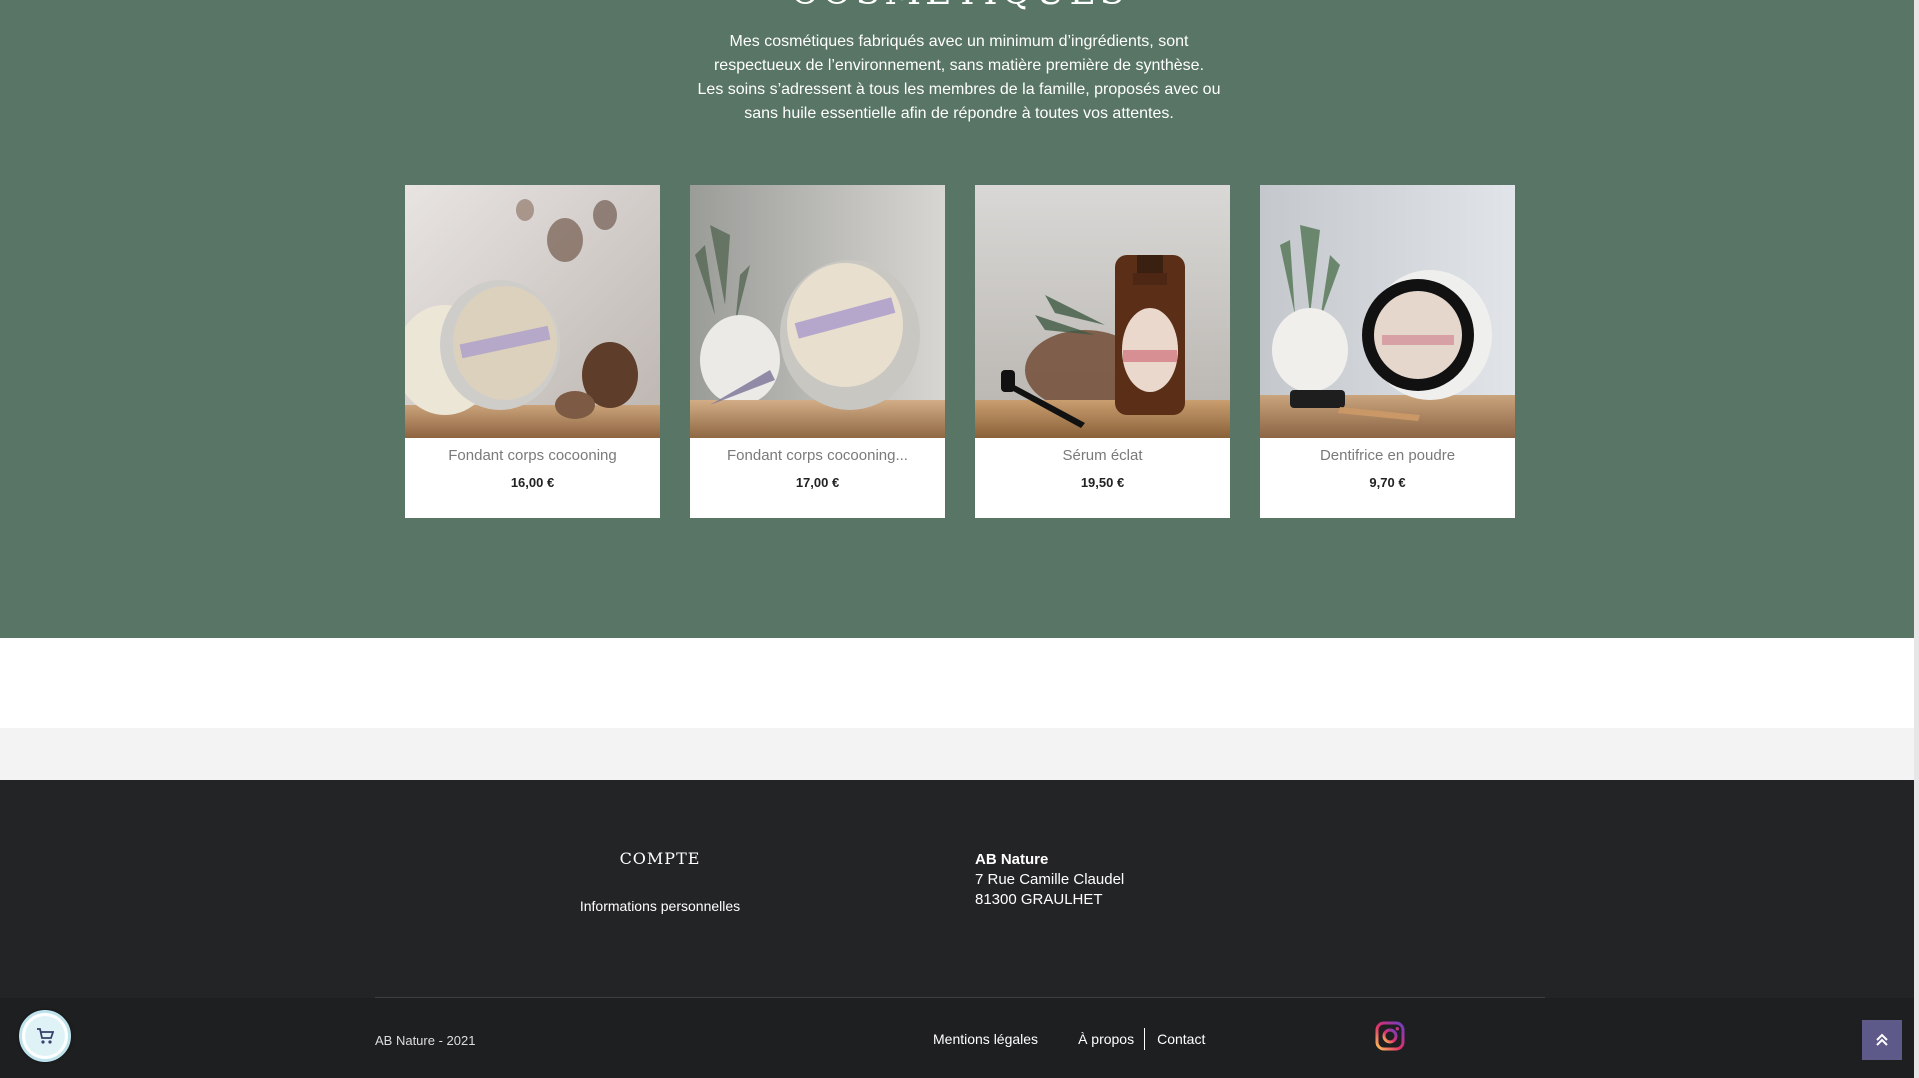  I want to click on product-price: 19,50 €, so click(1102, 482).